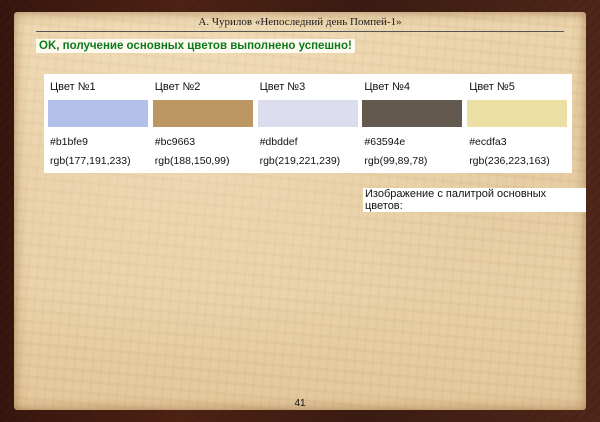  Describe the element at coordinates (300, 24) in the screenshot. I see `running-header: А. Чурилов «Непоследний день Помпей-1»` at that location.